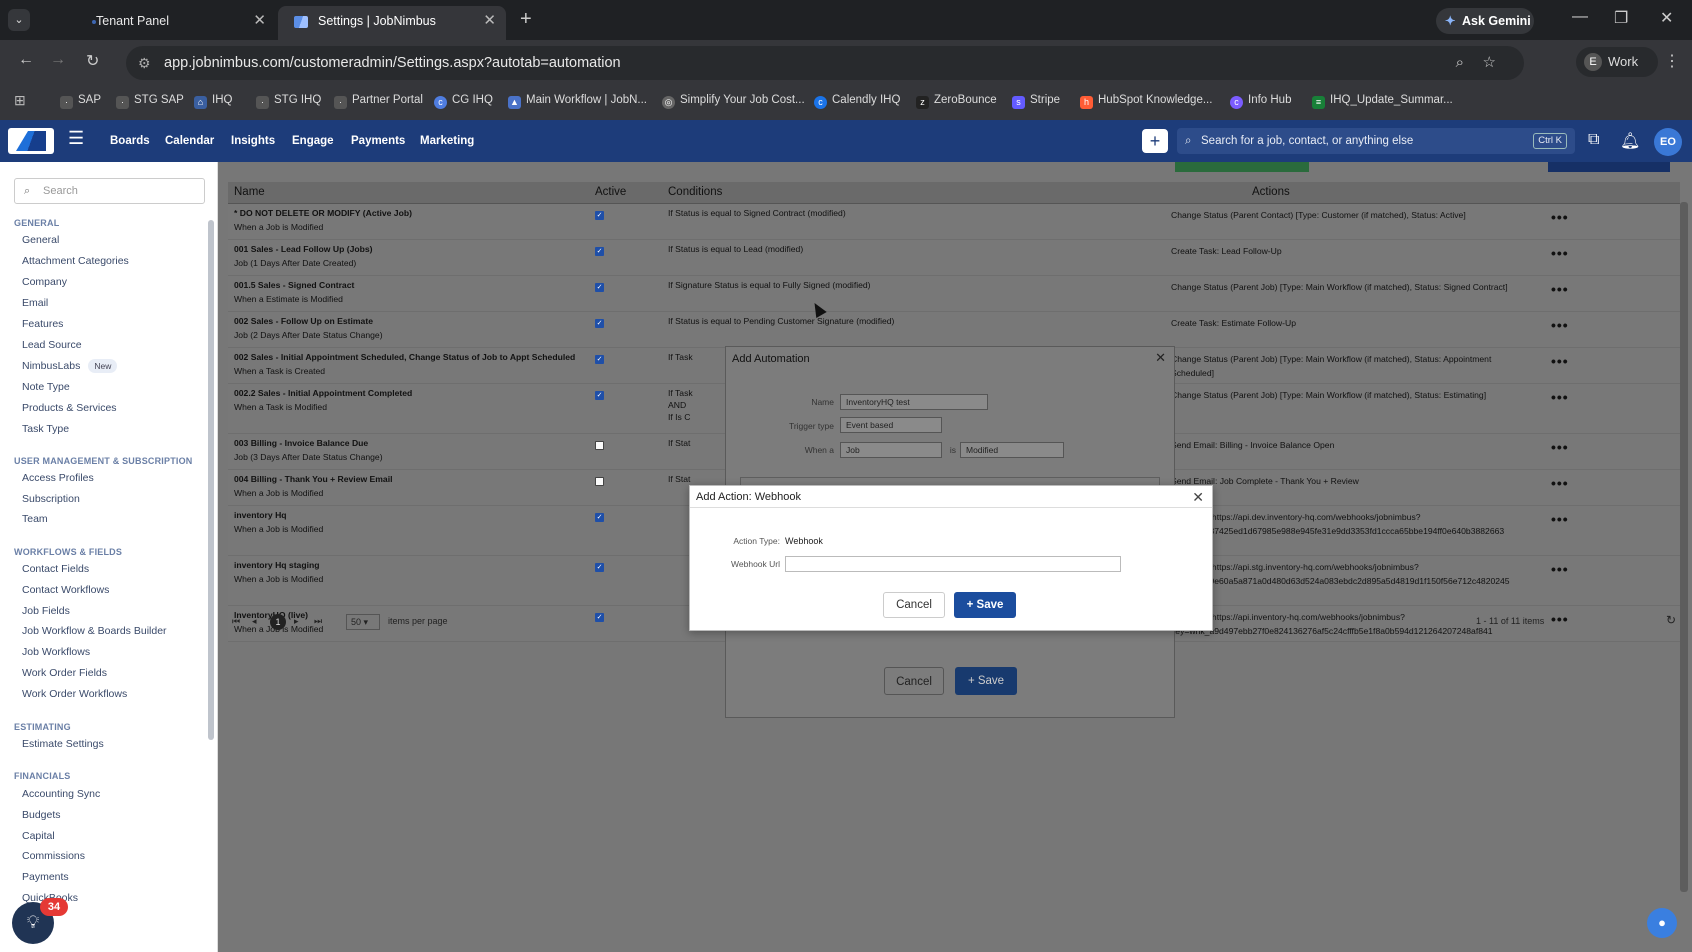  Describe the element at coordinates (53, 856) in the screenshot. I see `sidebar-item-commissions: Commissions` at that location.